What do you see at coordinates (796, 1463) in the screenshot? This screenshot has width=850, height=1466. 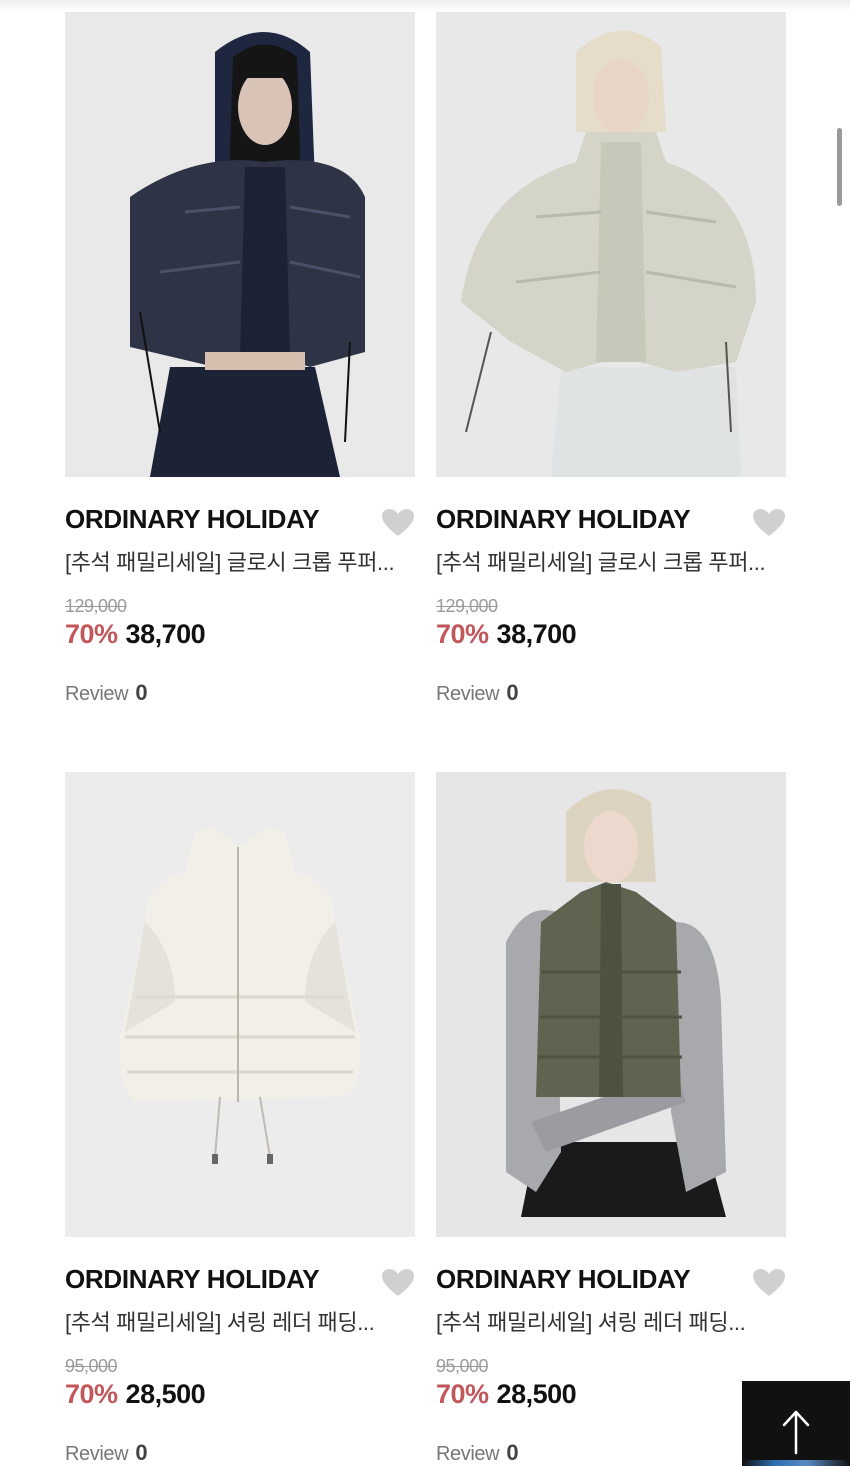 I see `bottom-tab-indicator` at bounding box center [796, 1463].